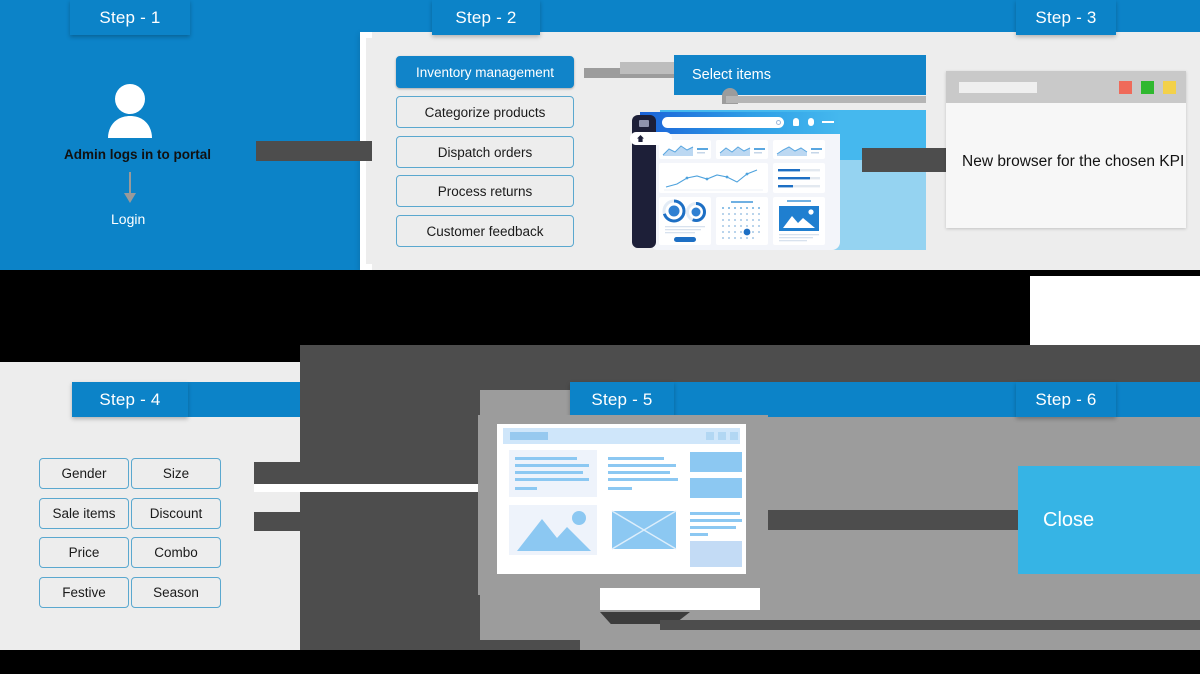 This screenshot has height=674, width=1200. Describe the element at coordinates (1066, 87) in the screenshot. I see `browser-titlebar` at that location.